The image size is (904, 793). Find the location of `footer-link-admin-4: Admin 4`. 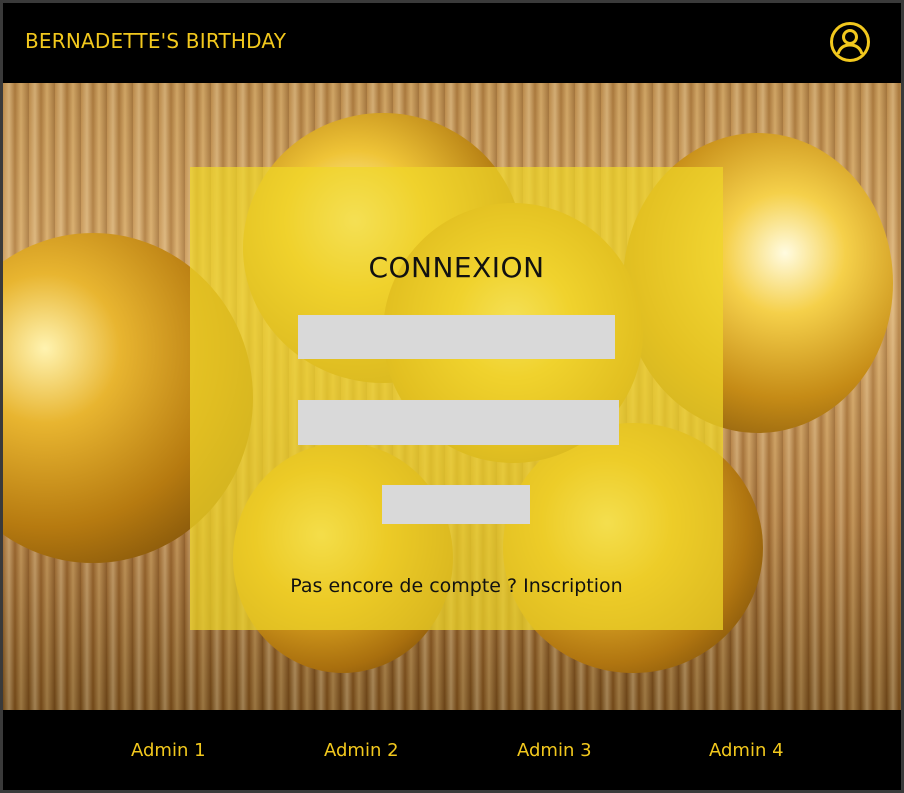

footer-link-admin-4: Admin 4 is located at coordinates (746, 750).